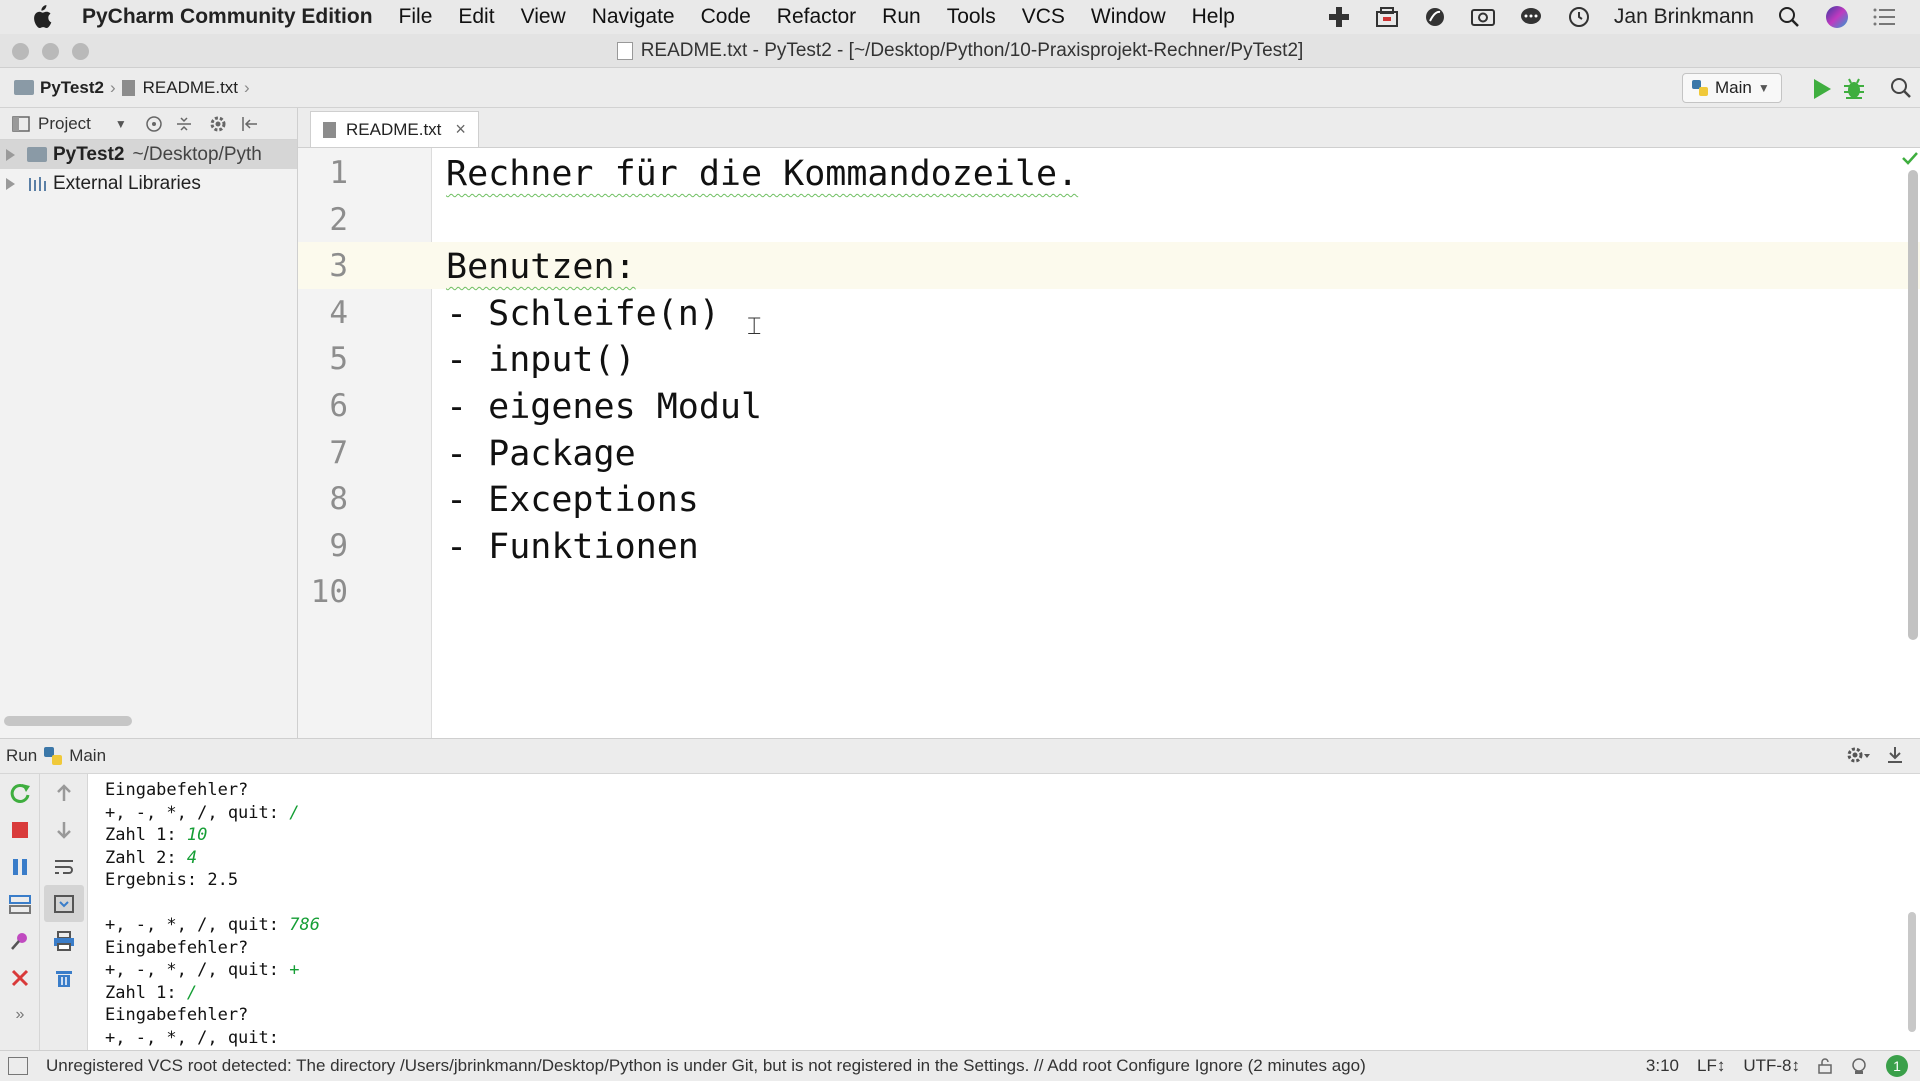 The height and width of the screenshot is (1081, 1920). I want to click on notification-badge: 1, so click(1897, 1066).